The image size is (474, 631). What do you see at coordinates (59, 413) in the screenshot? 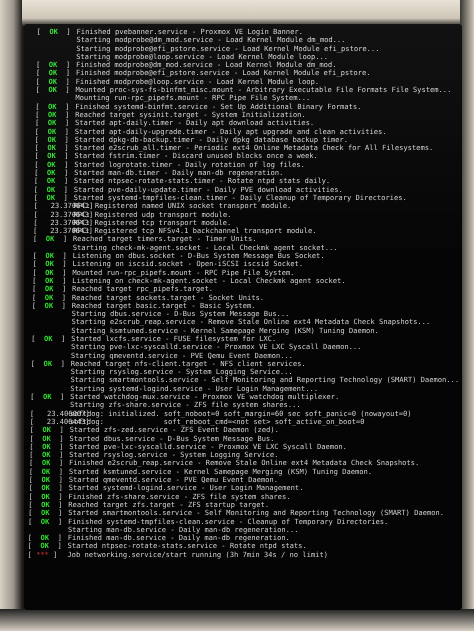
I see `log-status: [ 23.406007]` at bounding box center [59, 413].